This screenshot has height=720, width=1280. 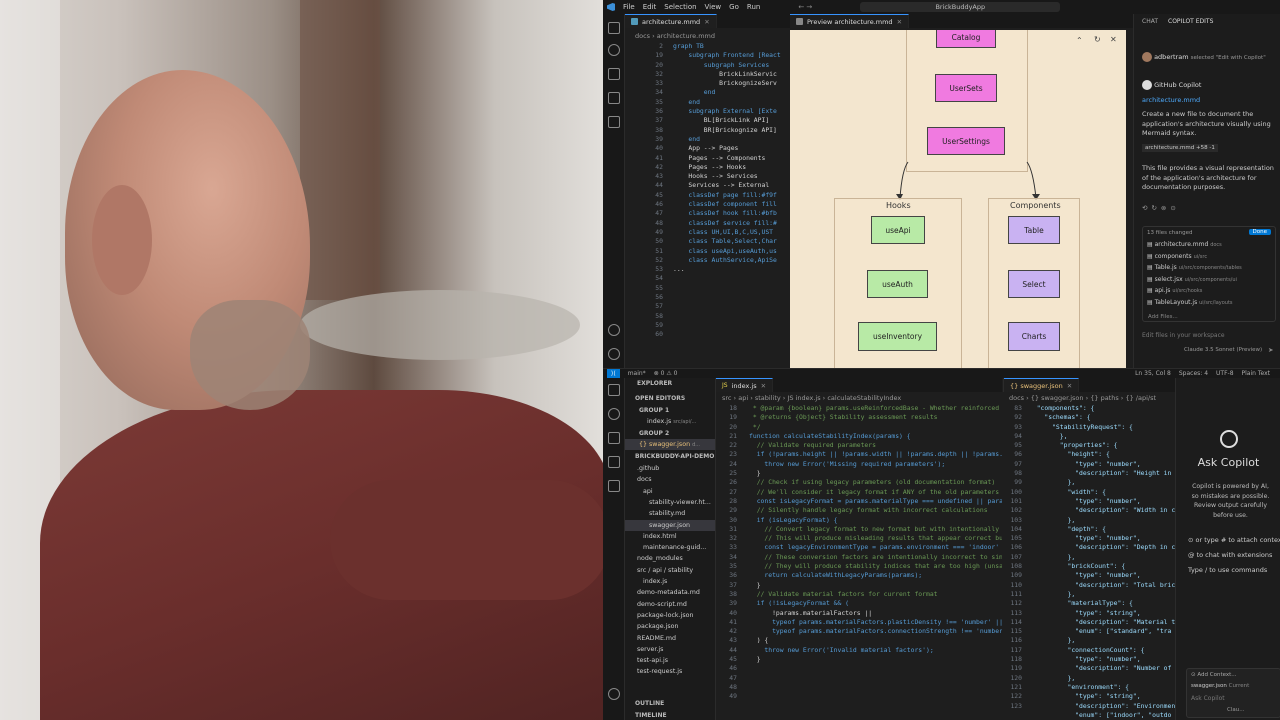 What do you see at coordinates (614, 98) in the screenshot?
I see `run-debug-icon` at bounding box center [614, 98].